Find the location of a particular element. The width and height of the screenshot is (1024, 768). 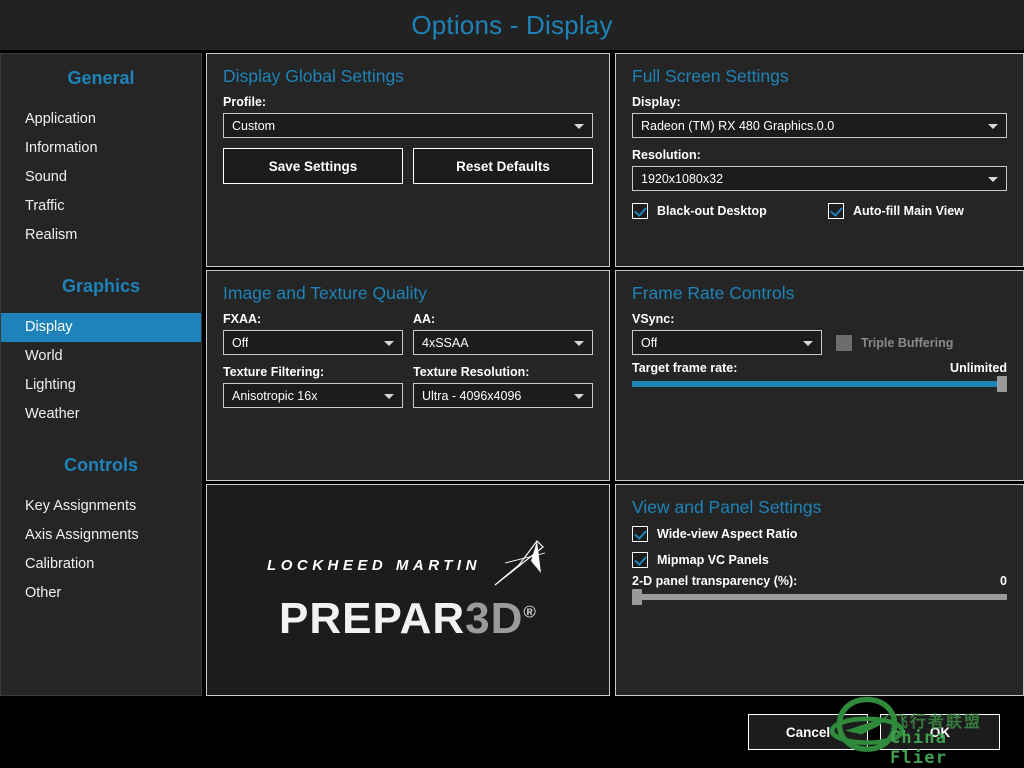

autofill-main-view-checkbox is located at coordinates (836, 211).